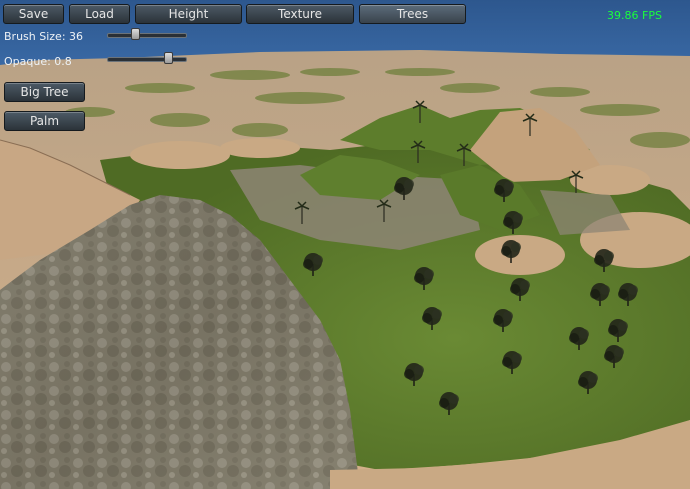 The image size is (690, 489). I want to click on palm-button: Palm, so click(44, 121).